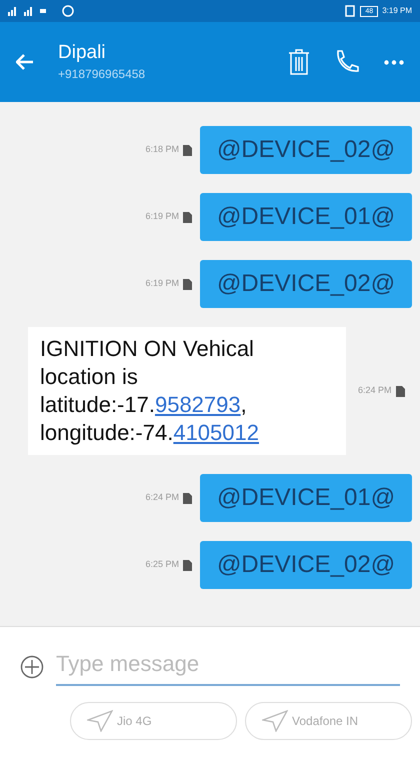 This screenshot has height=766, width=420. What do you see at coordinates (102, 74) in the screenshot?
I see `contact-number: +918796965458` at bounding box center [102, 74].